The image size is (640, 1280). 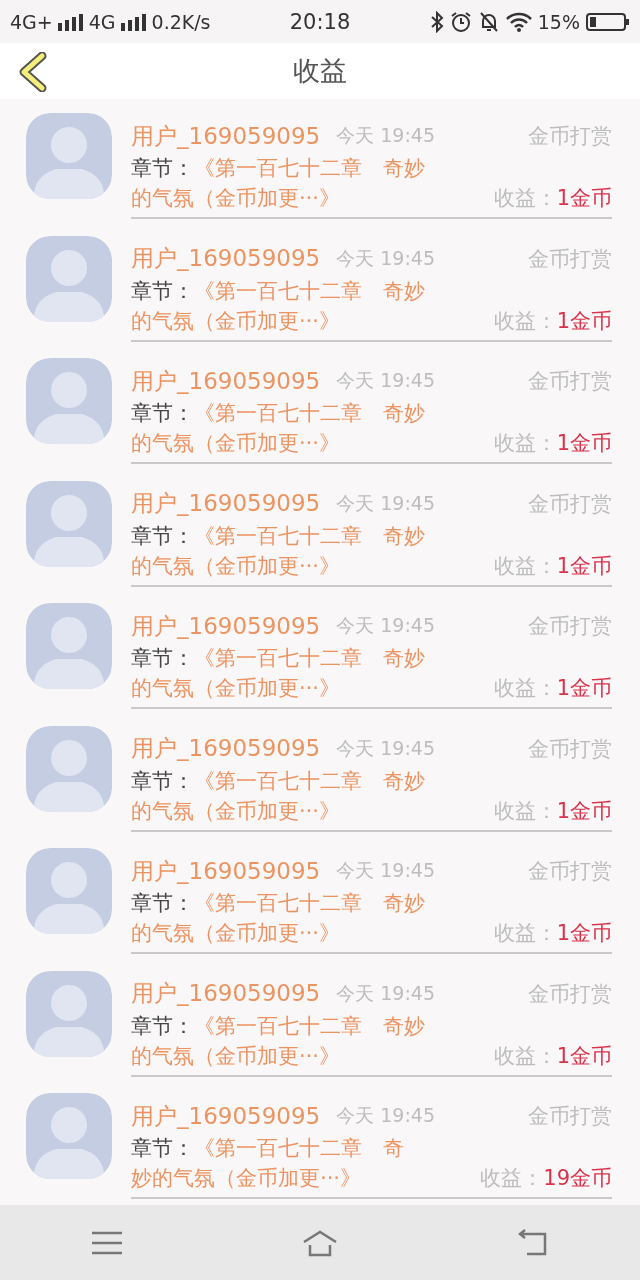 I want to click on chapter-title: 《第一百七十二章 奇, so click(x=299, y=1148).